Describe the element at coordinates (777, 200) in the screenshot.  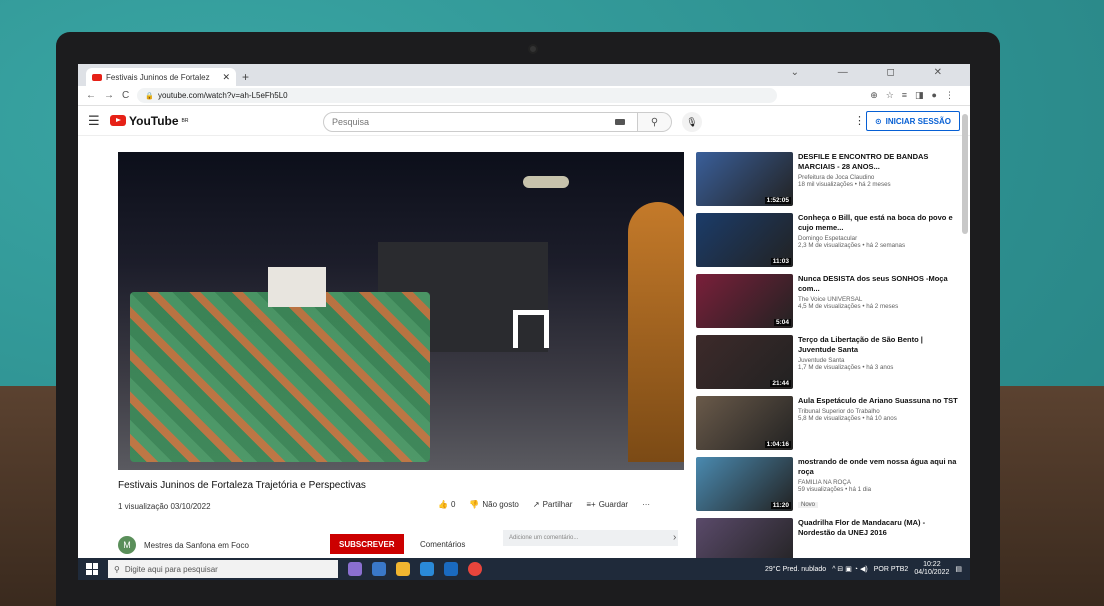
I see `duration-badge: 1:52:05` at that location.